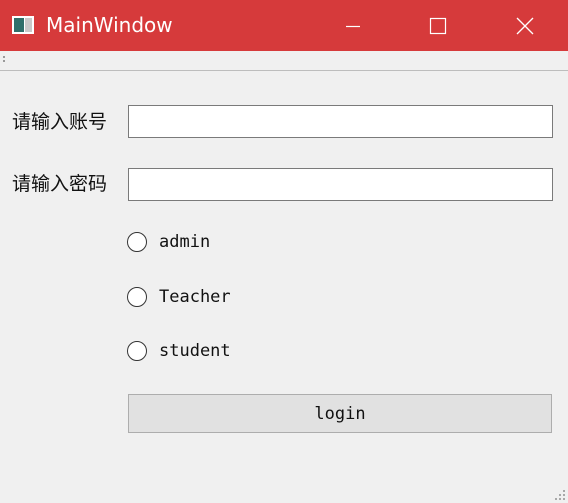  I want to click on minimize-icon, so click(353, 26).